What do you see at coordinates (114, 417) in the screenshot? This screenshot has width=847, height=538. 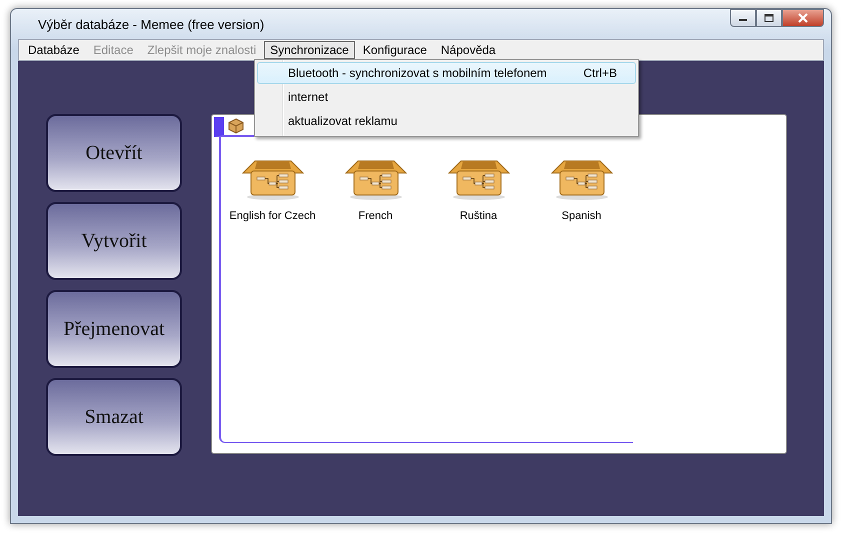 I see `action-button: Smazat` at bounding box center [114, 417].